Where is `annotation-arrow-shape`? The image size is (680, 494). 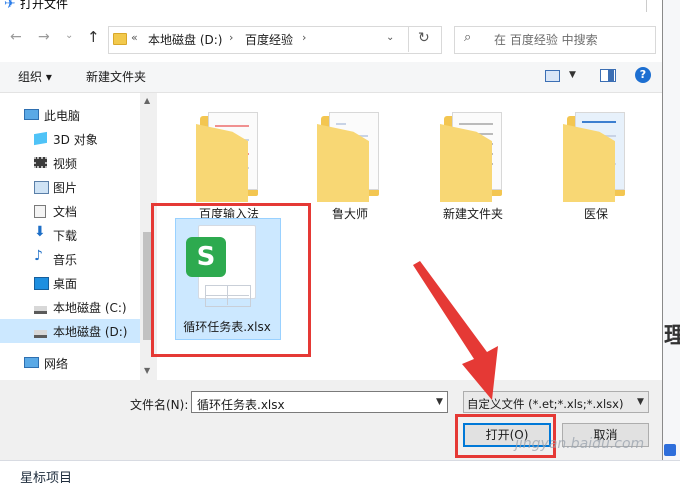
annotation-arrow-shape is located at coordinates (455, 330).